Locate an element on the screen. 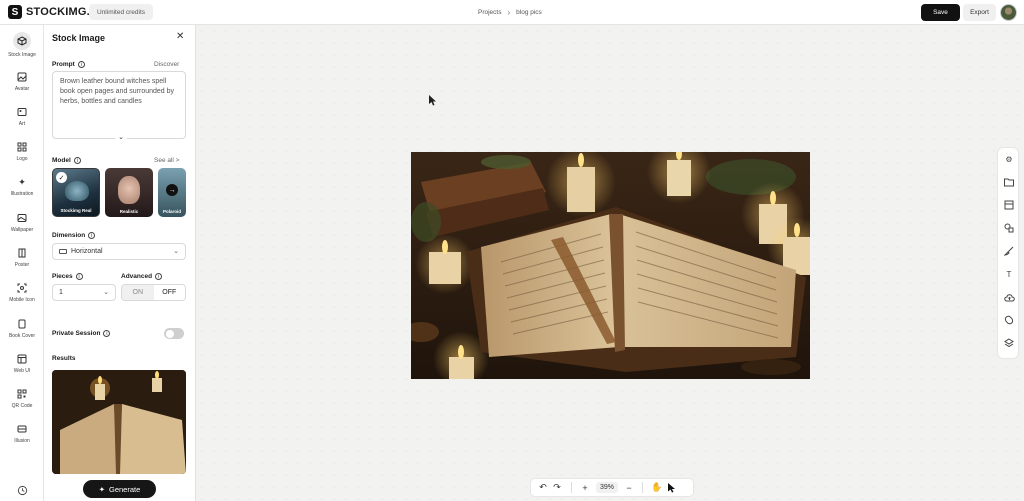  zoom-level: 39% is located at coordinates (607, 487).